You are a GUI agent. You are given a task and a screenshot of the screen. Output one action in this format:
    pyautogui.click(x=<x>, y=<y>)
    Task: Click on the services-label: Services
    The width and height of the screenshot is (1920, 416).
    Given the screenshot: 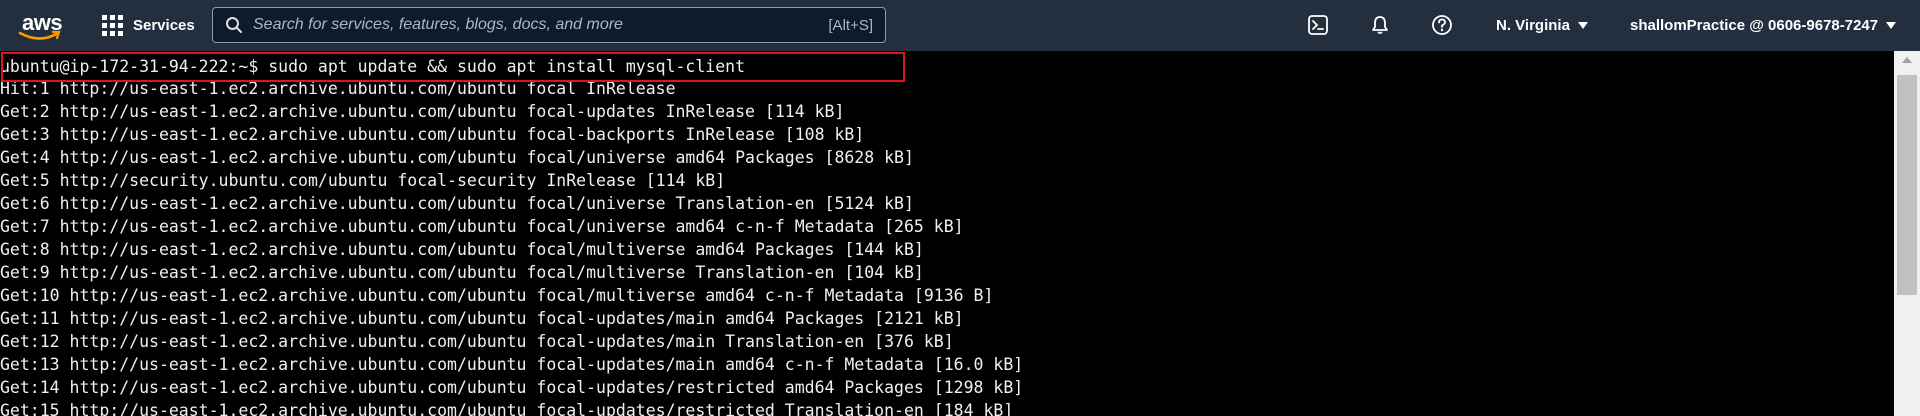 What is the action you would take?
    pyautogui.click(x=164, y=25)
    